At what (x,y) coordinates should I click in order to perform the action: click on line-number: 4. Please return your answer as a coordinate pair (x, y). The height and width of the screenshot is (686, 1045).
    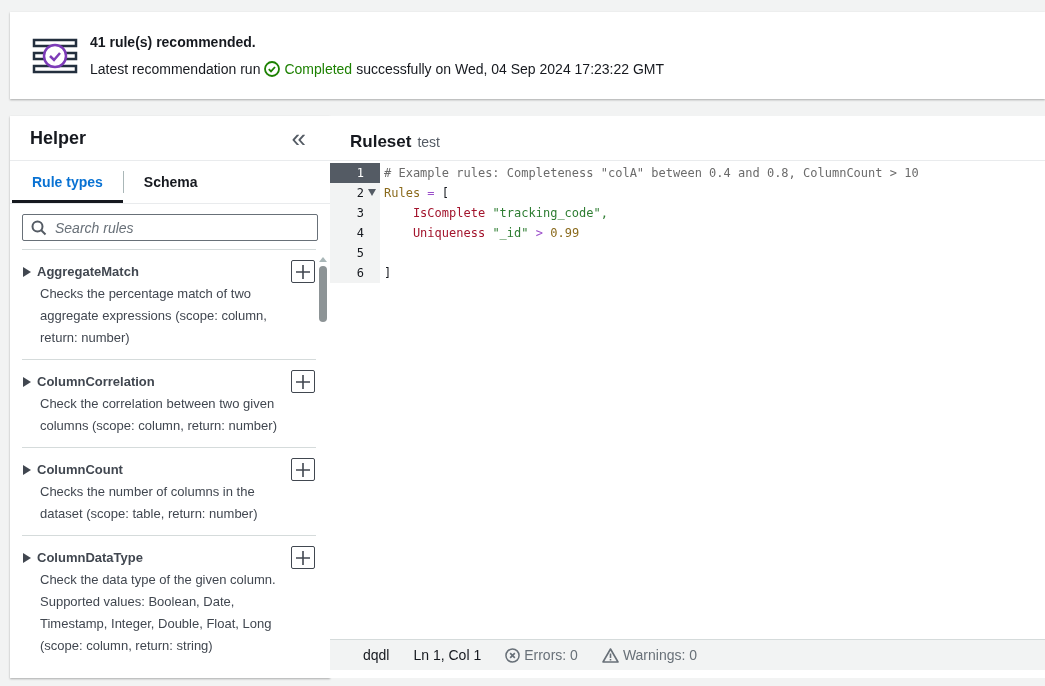
    Looking at the image, I should click on (355, 233).